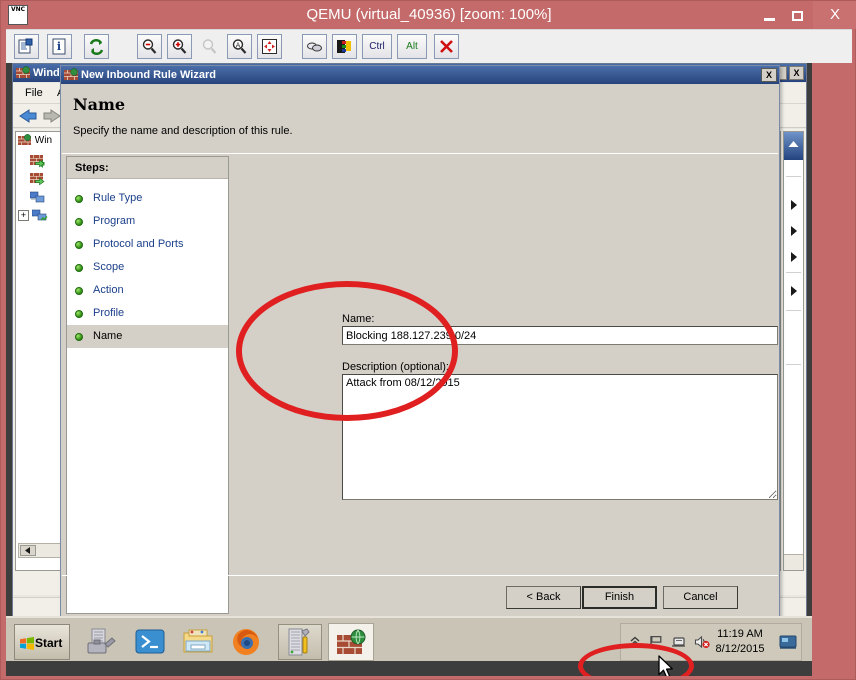 Image resolution: width=856 pixels, height=680 pixels. I want to click on expand-plus-icon: +, so click(23, 215).